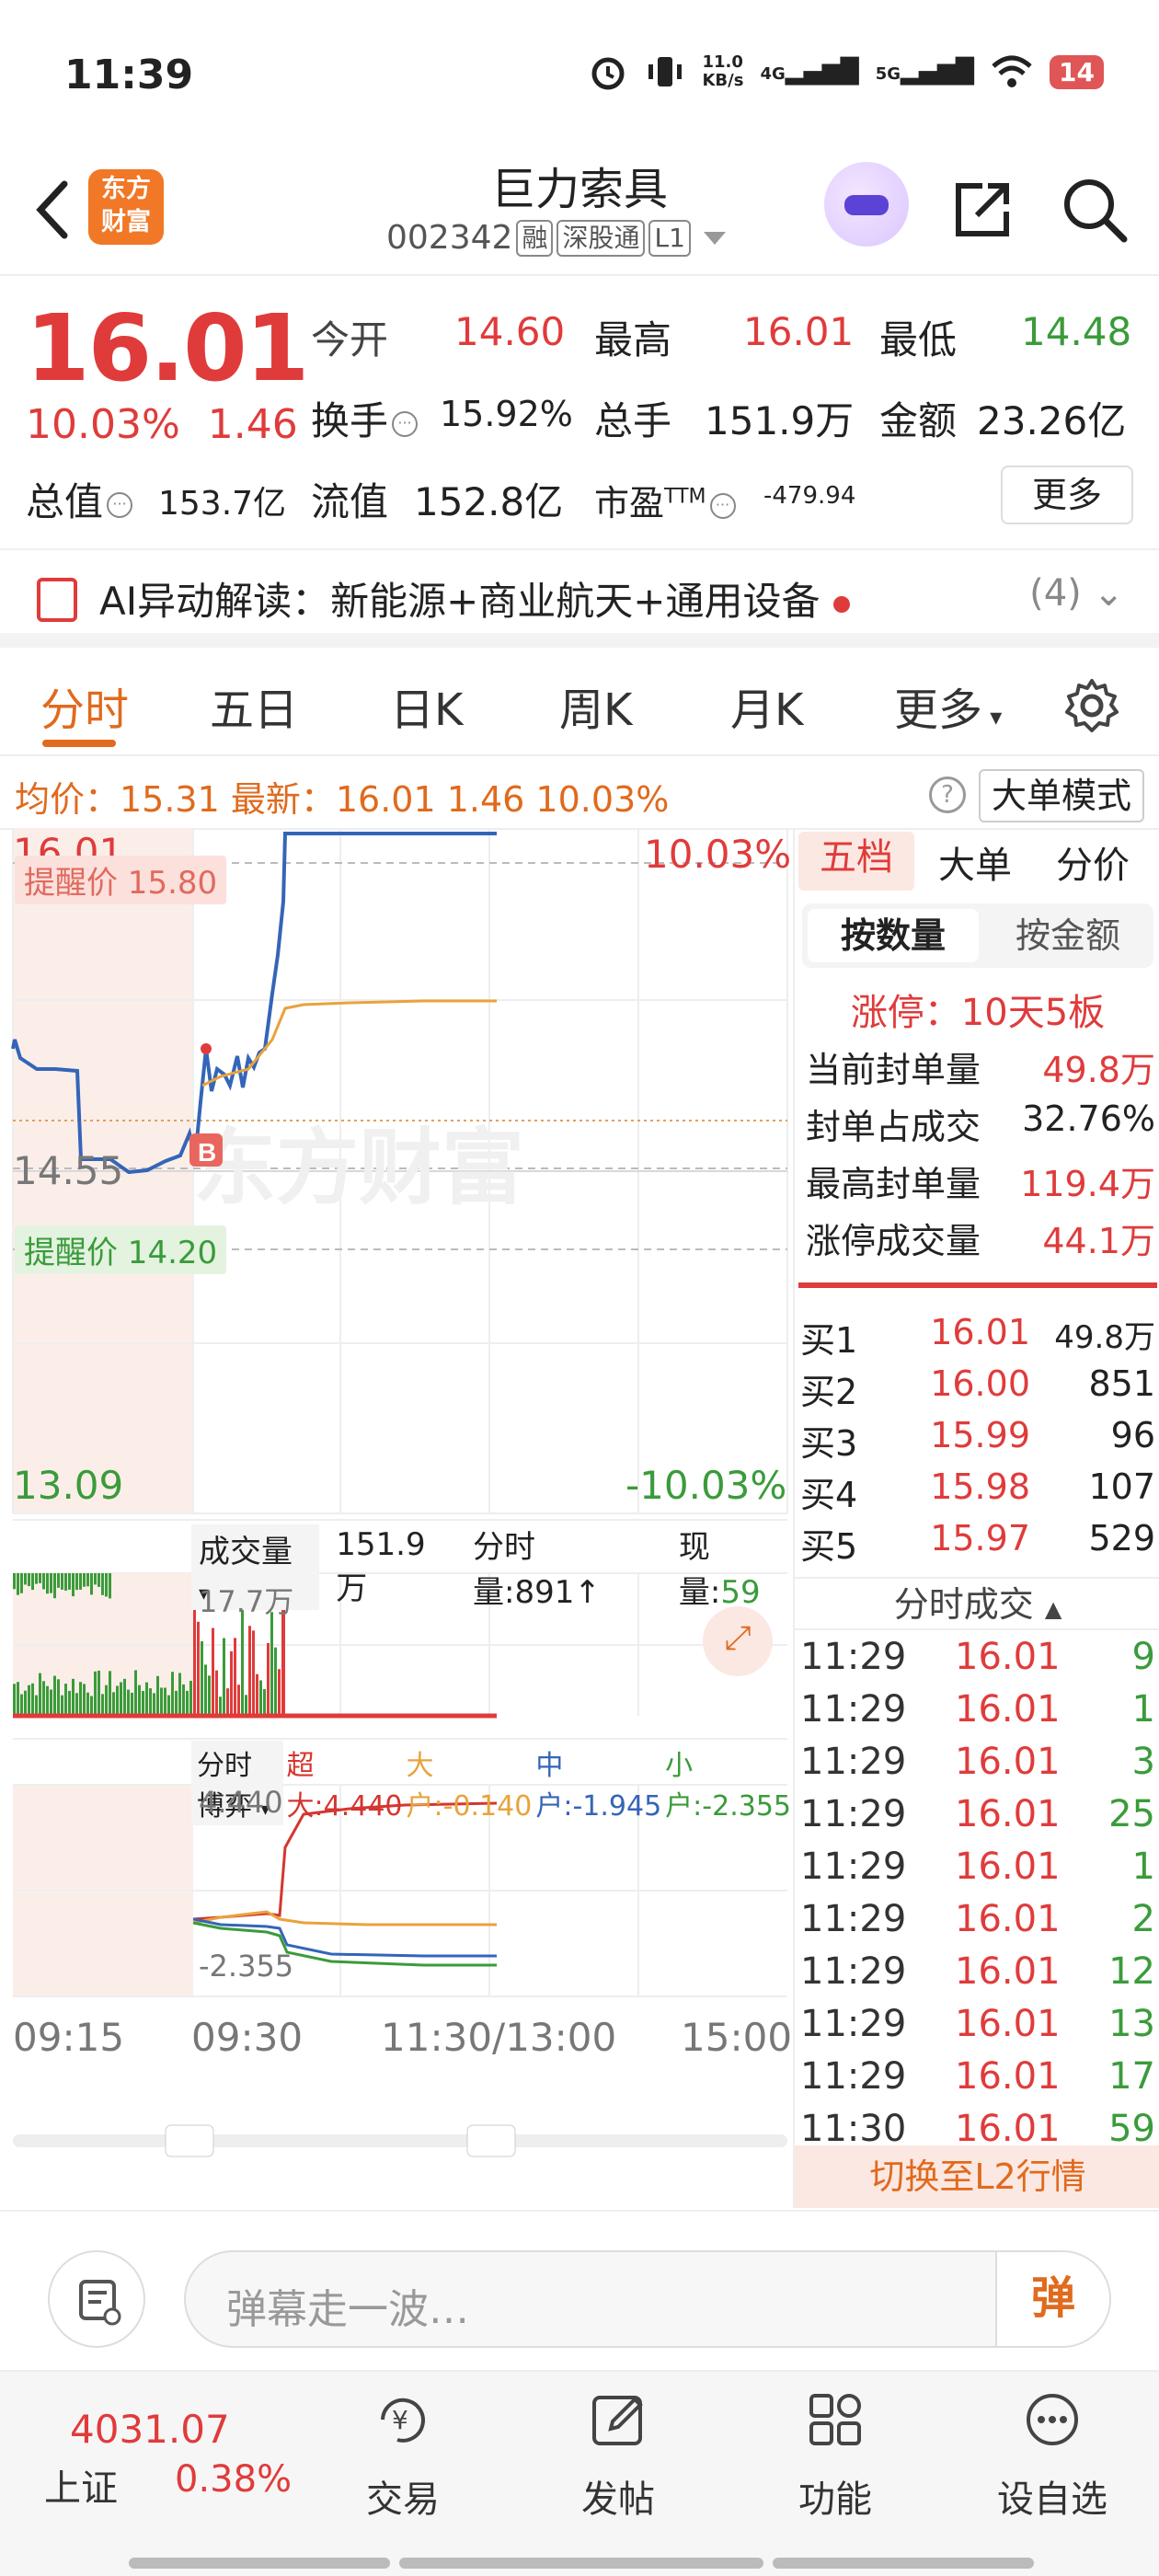  I want to click on volume-minute: 分时量:891↑, so click(536, 1570).